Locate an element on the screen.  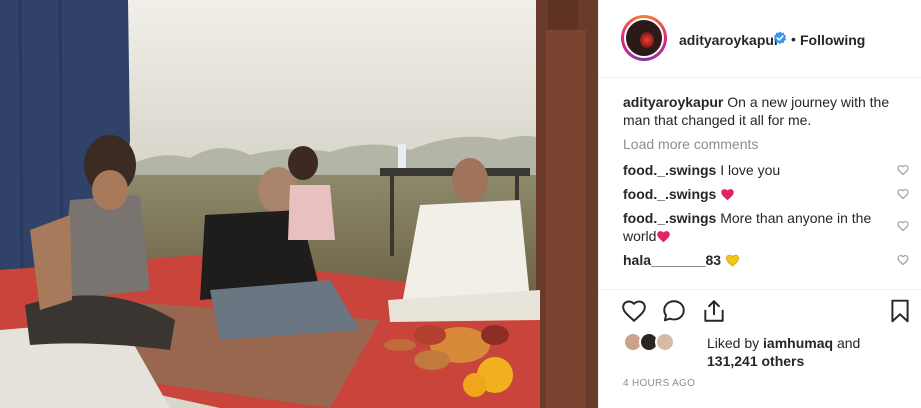
comment-item: food._.swings is located at coordinates (753, 194).